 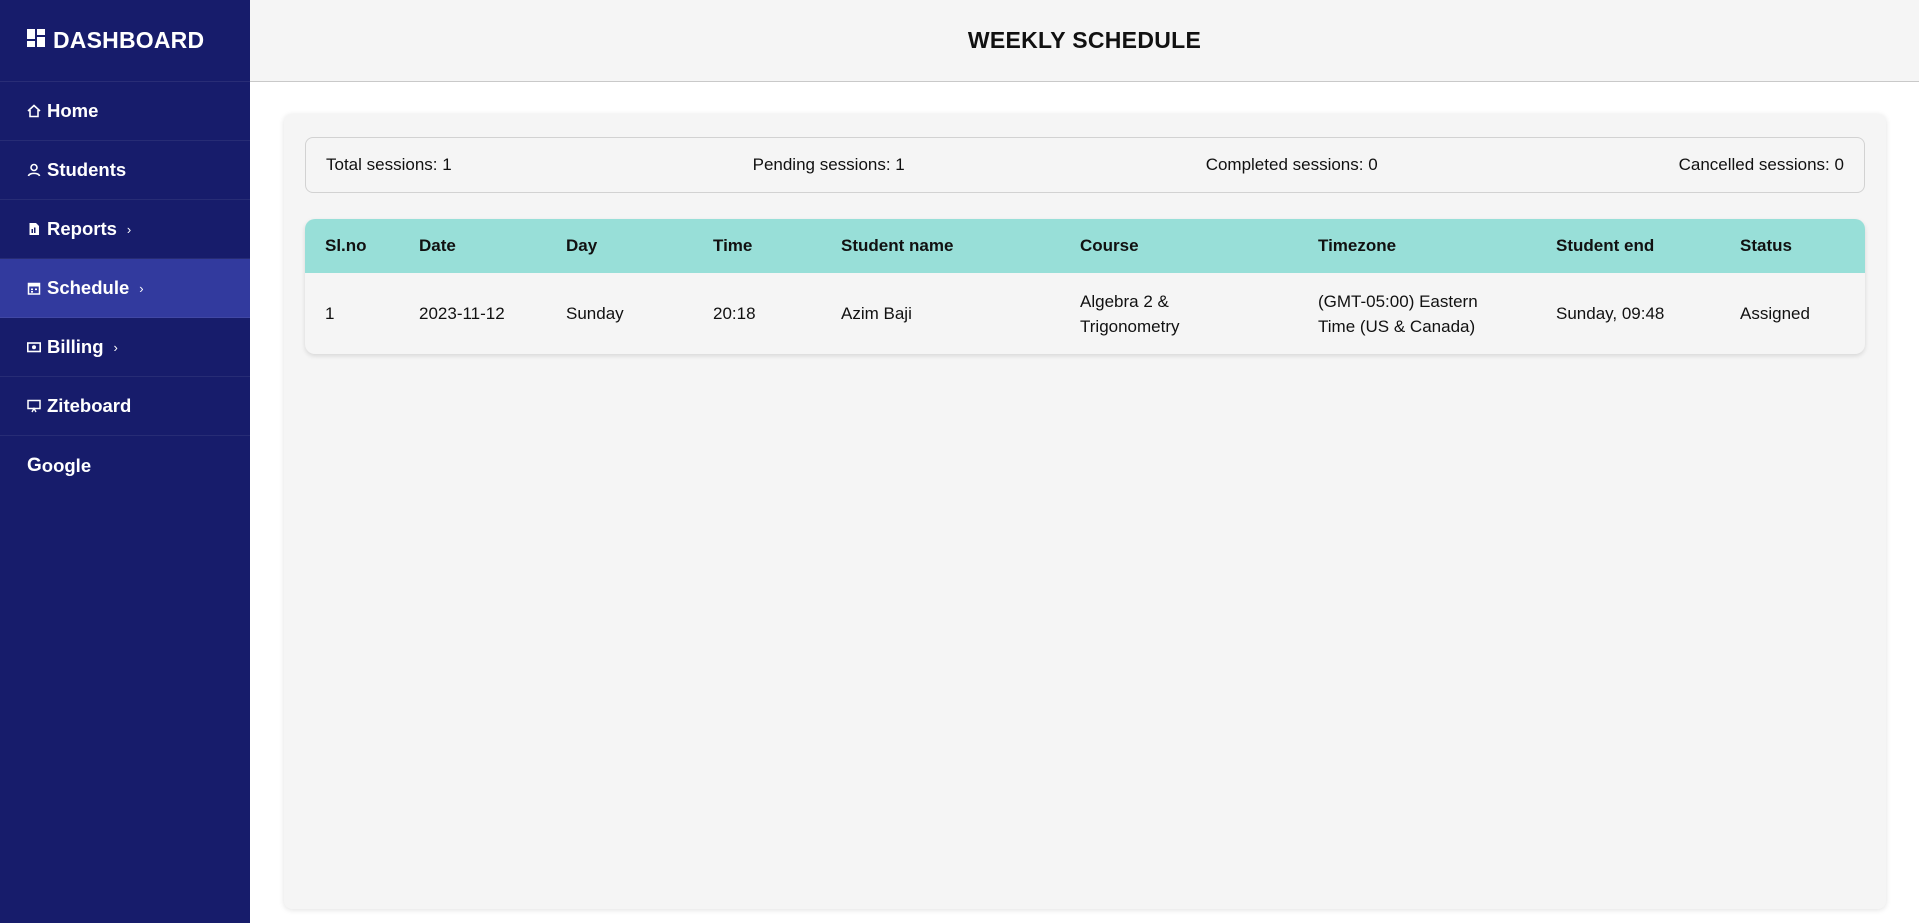 What do you see at coordinates (1357, 245) in the screenshot?
I see `column-header: Timezone` at bounding box center [1357, 245].